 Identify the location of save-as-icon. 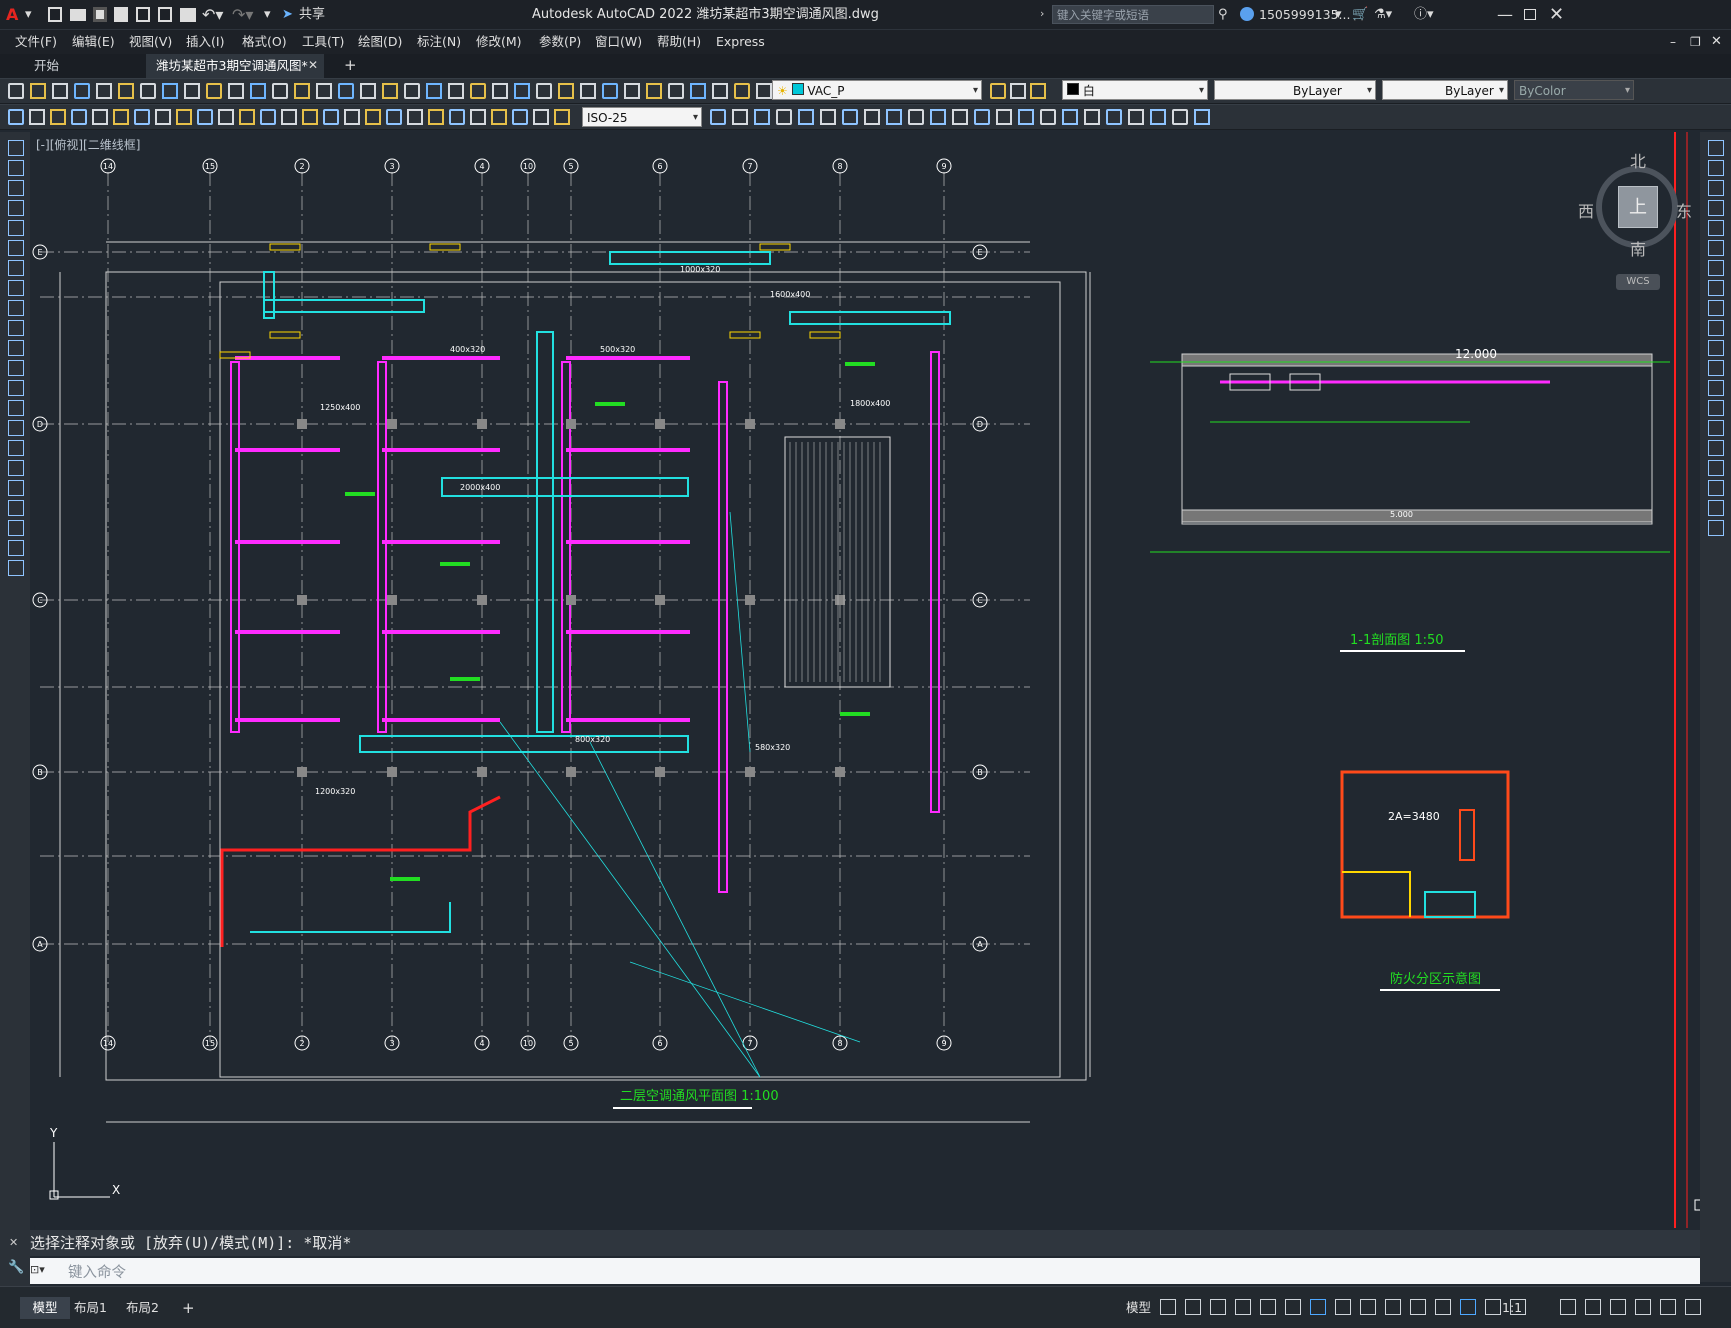
(121, 14).